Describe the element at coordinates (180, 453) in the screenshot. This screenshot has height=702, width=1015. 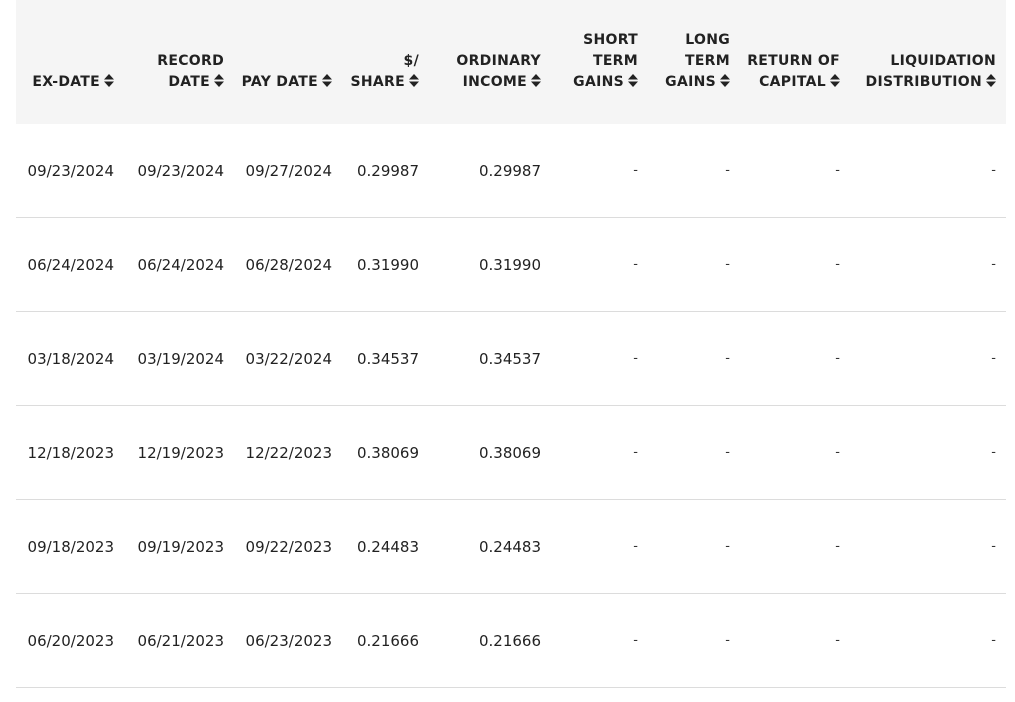
I see `cell-record-date: 12/19/2023` at that location.